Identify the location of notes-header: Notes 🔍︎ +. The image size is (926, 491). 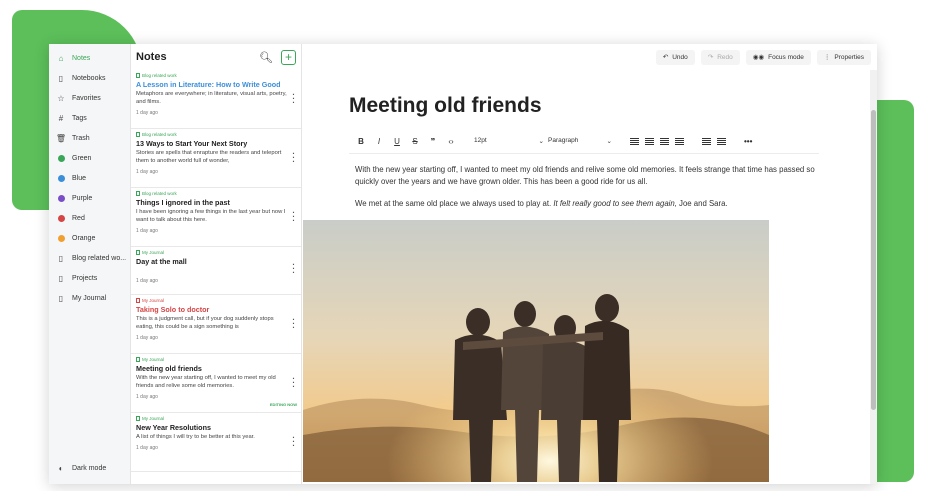
(216, 57).